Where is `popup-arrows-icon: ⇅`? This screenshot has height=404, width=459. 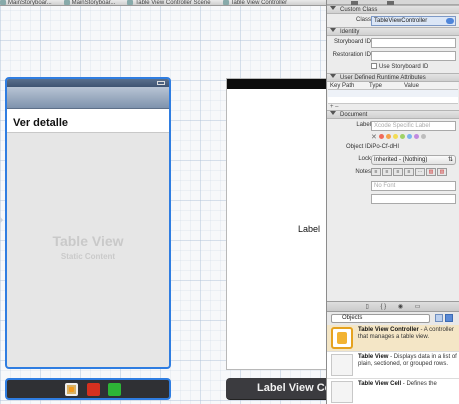 popup-arrows-icon: ⇅ is located at coordinates (450, 160).